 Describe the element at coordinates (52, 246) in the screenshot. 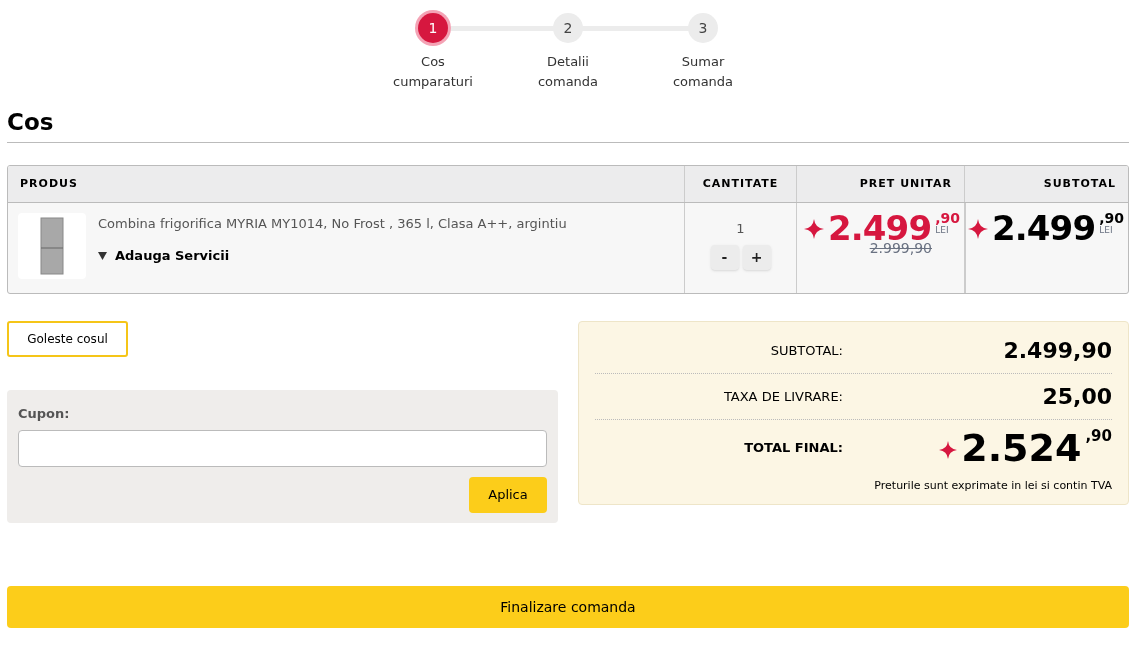

I see `fridge-icon` at that location.